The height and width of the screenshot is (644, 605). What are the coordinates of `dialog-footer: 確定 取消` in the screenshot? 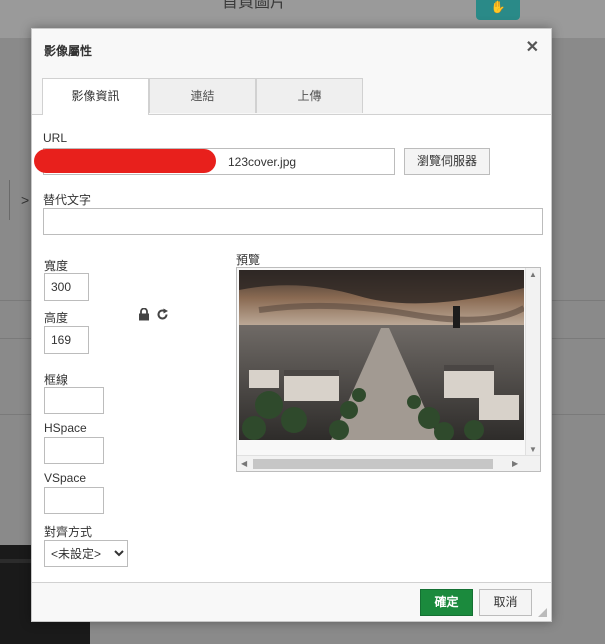 It's located at (291, 601).